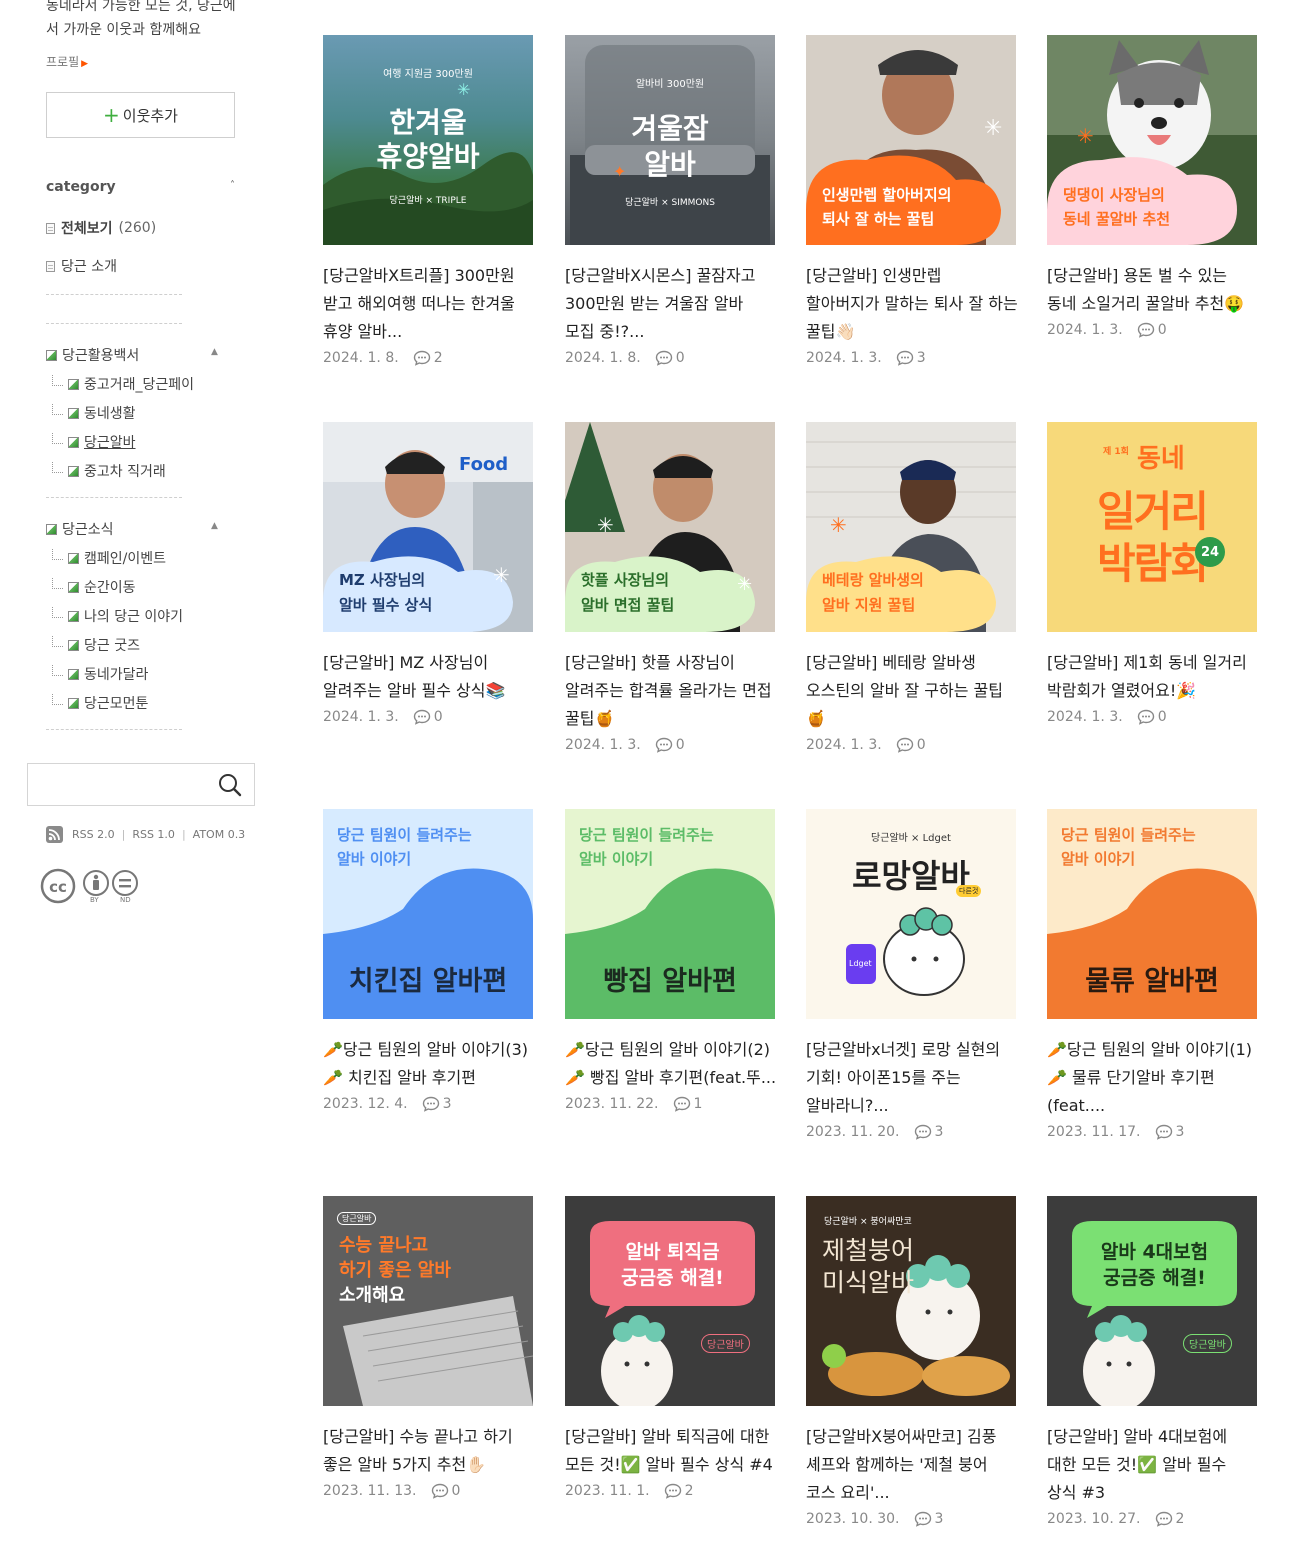 This screenshot has height=1548, width=1298. Describe the element at coordinates (671, 1451) in the screenshot. I see `post-title: [당근알바] 알바 퇴직금에 대한 모든 것!✅ 알바 필수 상식 #4` at that location.